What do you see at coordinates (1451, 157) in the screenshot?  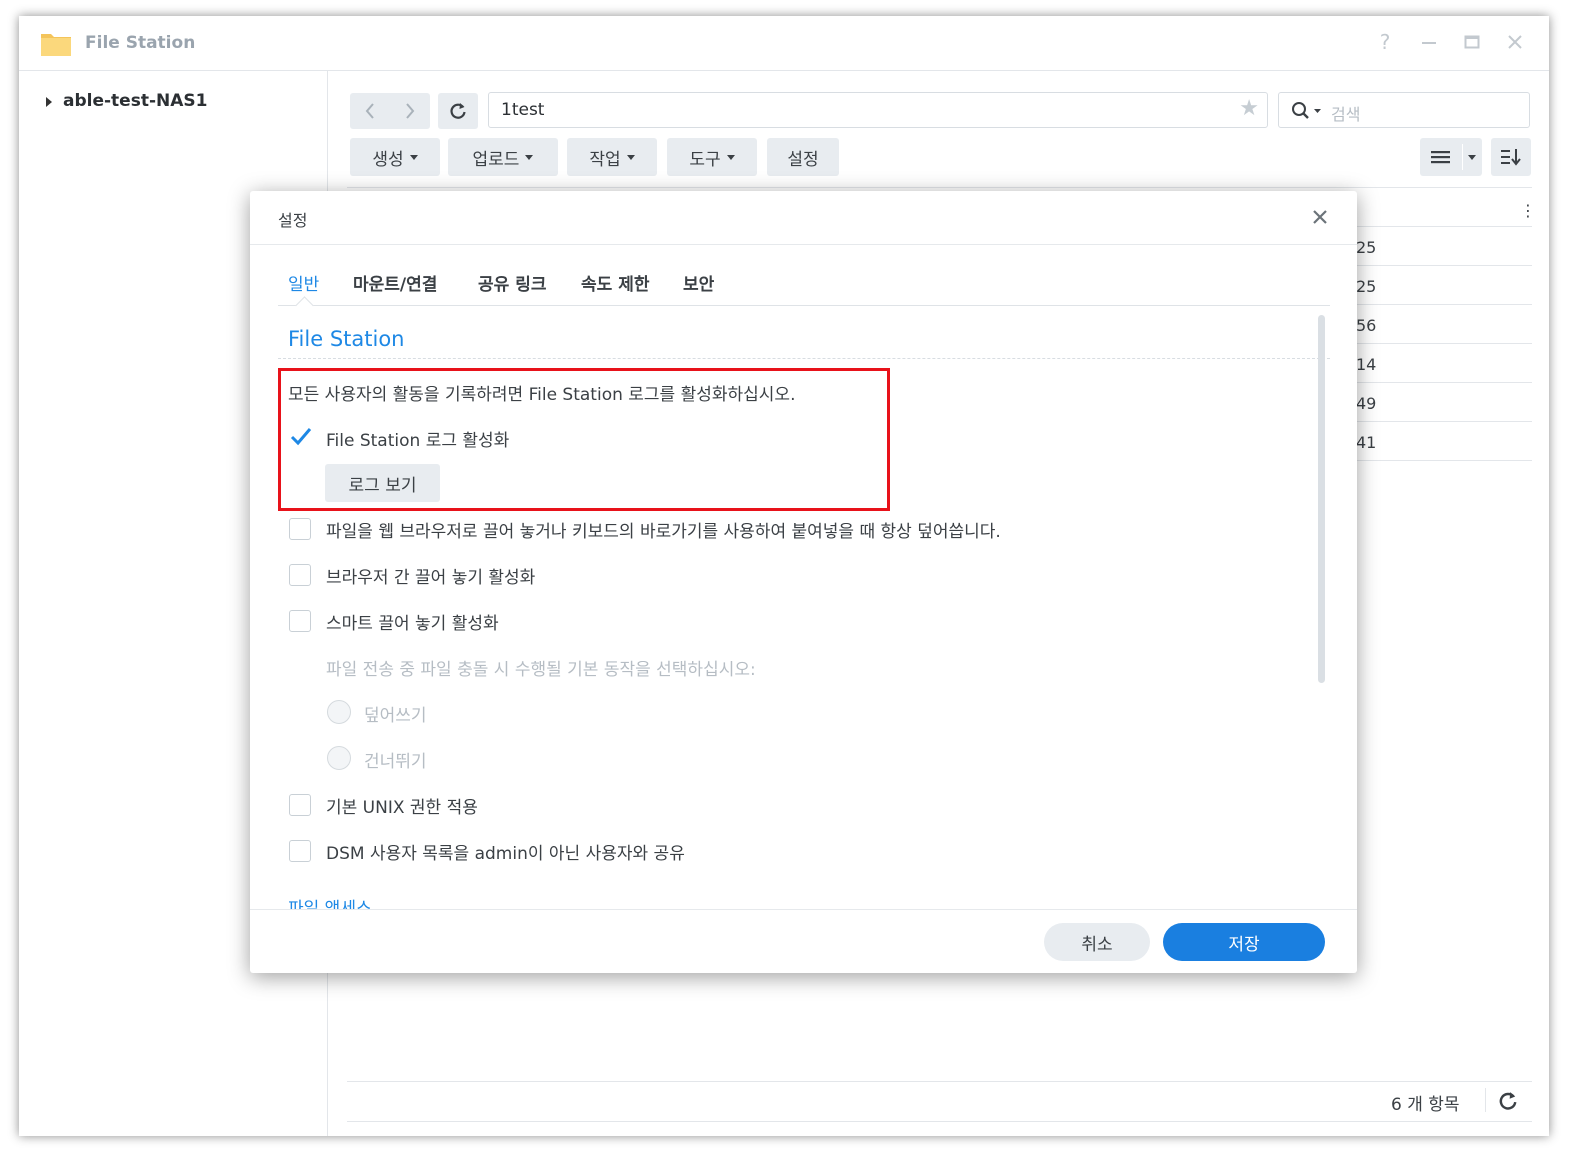 I see `view-mode-button` at bounding box center [1451, 157].